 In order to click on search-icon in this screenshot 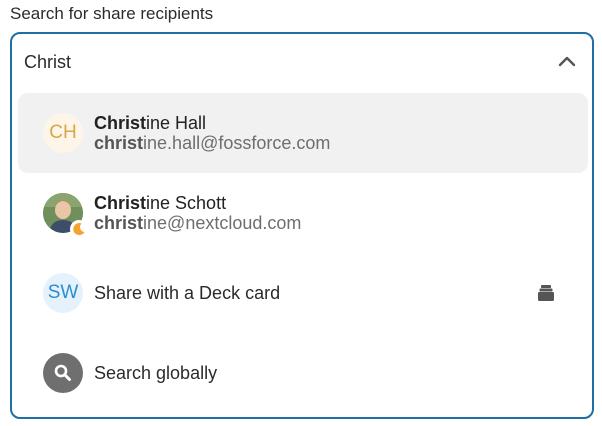, I will do `click(62, 372)`.